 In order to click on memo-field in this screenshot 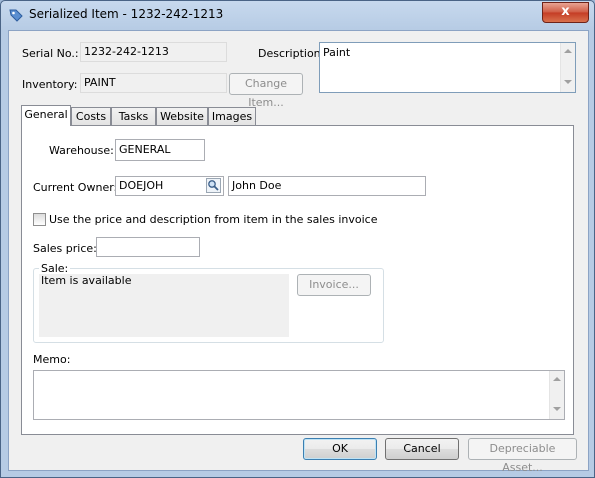, I will do `click(299, 395)`.